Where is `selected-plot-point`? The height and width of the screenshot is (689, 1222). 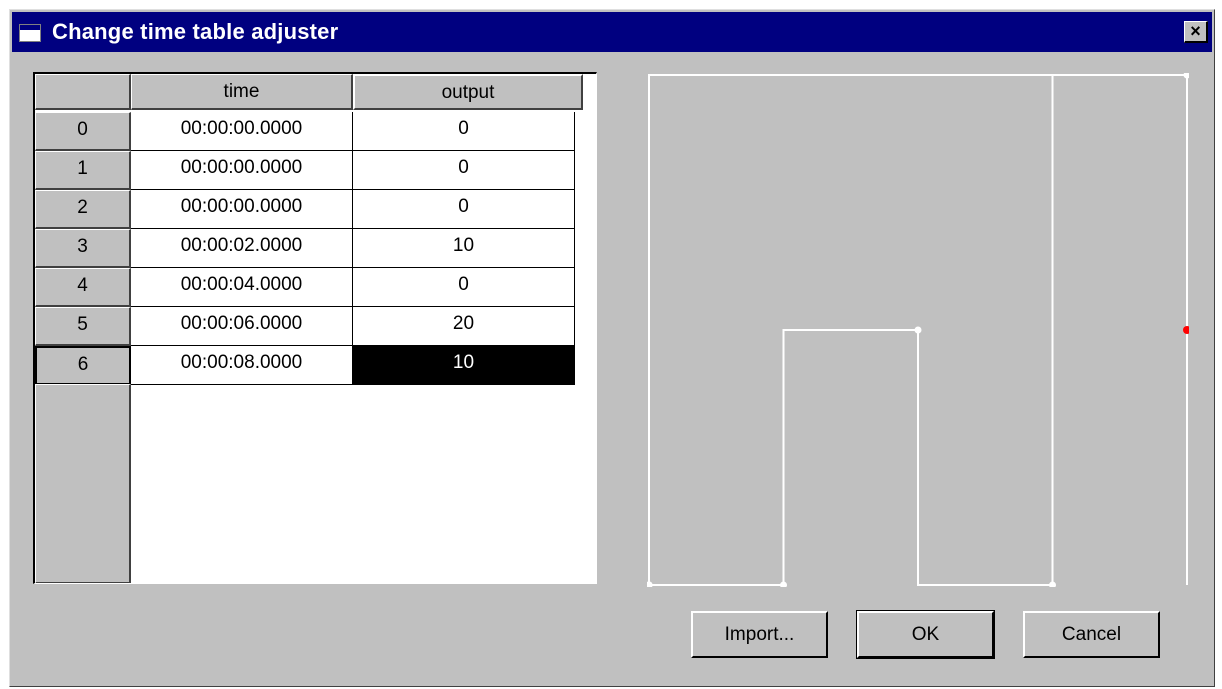 selected-plot-point is located at coordinates (1186, 330).